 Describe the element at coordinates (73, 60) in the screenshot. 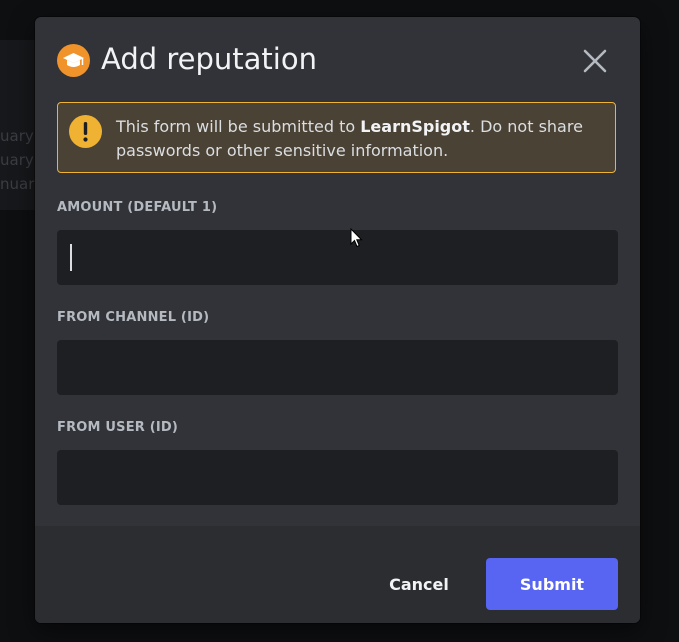

I see `graduation-cap-icon` at that location.